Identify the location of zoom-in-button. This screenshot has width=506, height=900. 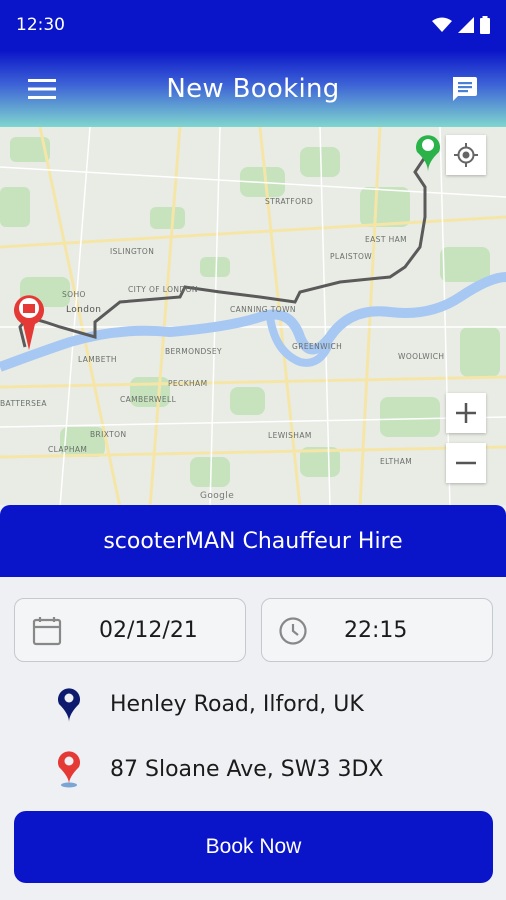
(466, 413).